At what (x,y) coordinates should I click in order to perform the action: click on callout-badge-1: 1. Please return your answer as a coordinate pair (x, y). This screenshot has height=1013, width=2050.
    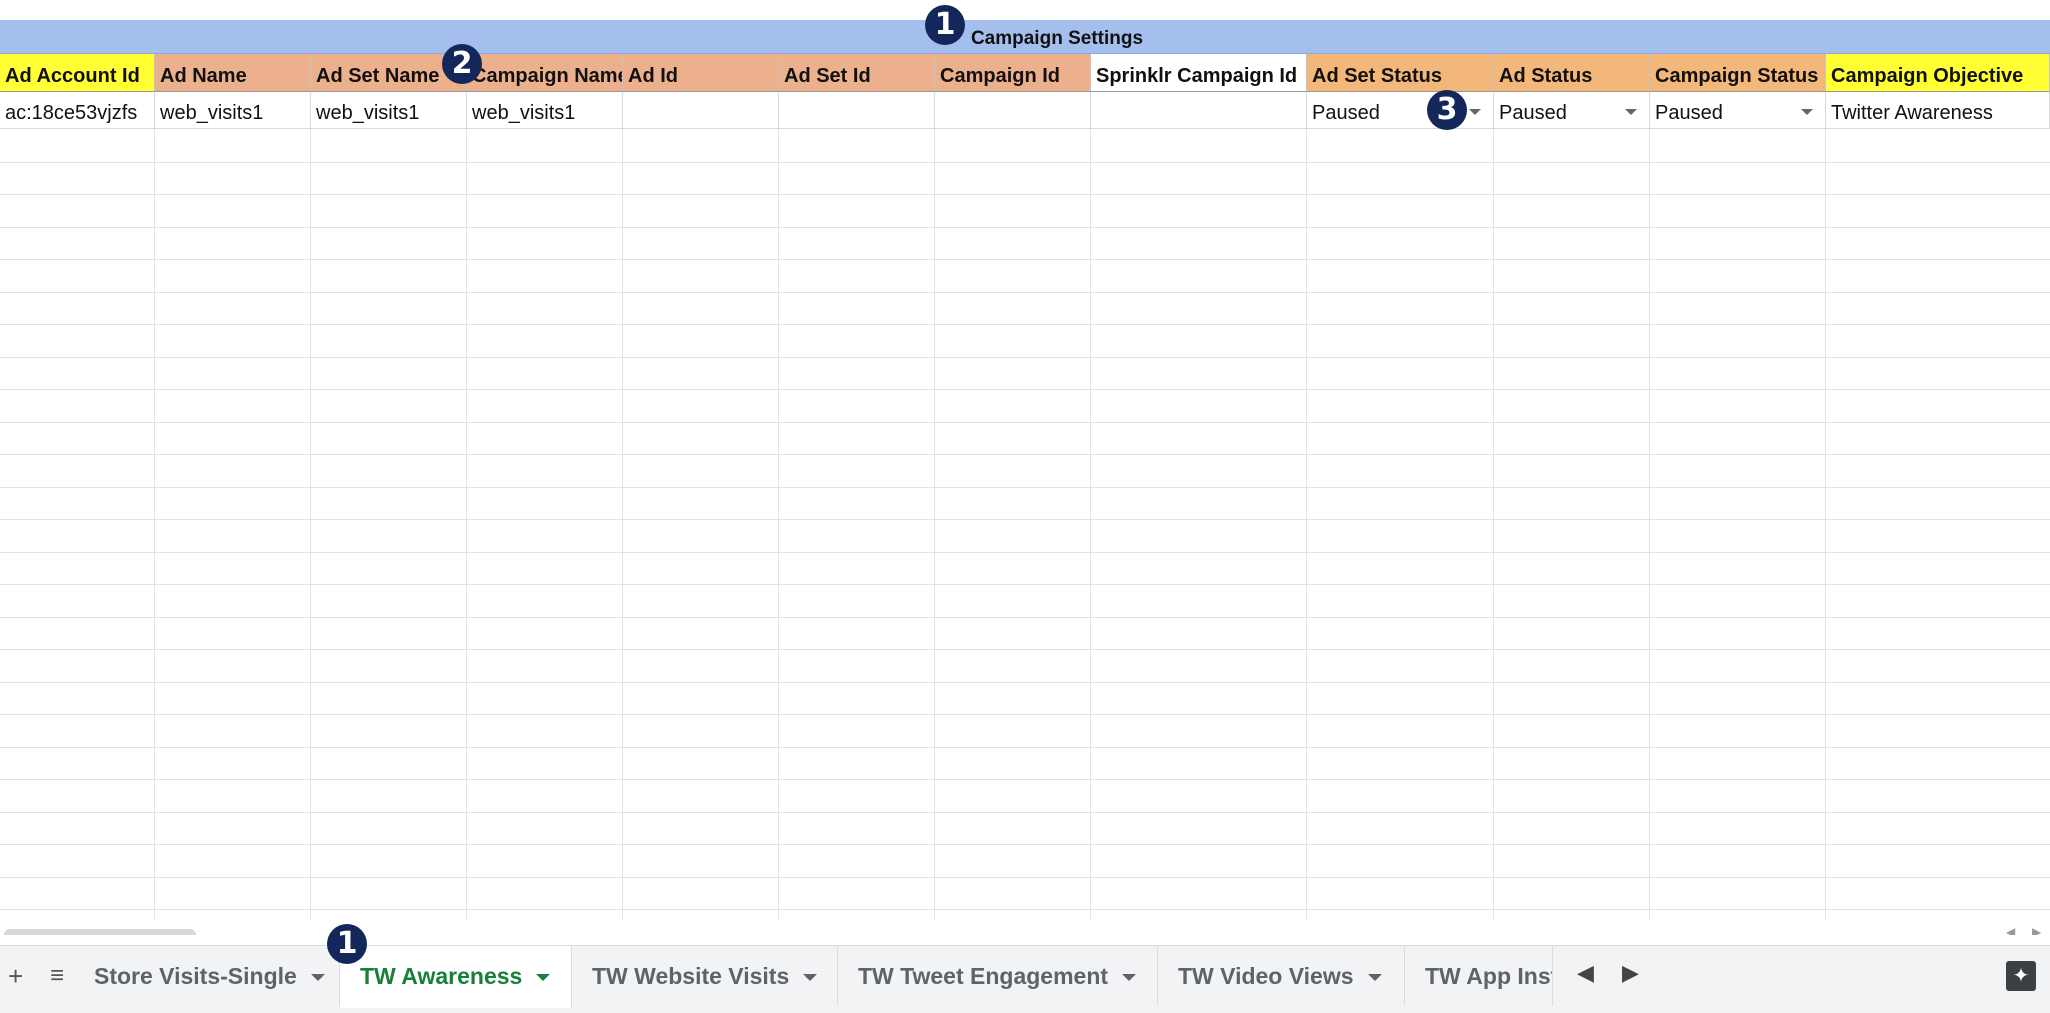
    Looking at the image, I should click on (945, 25).